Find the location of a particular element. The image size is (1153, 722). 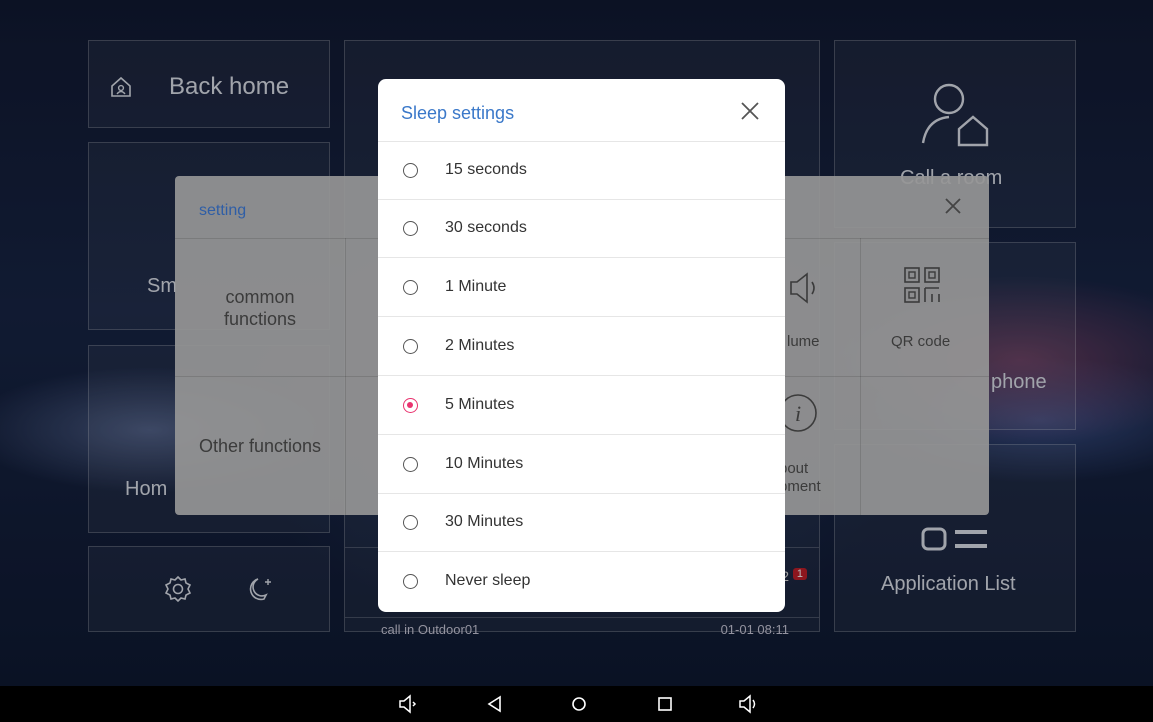

settings-side-other: Other functions is located at coordinates (260, 446).